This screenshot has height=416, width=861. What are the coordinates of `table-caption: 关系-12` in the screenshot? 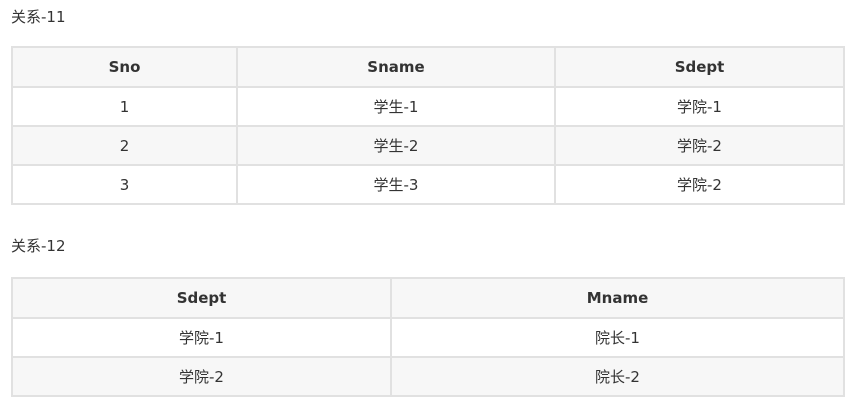 It's located at (38, 246).